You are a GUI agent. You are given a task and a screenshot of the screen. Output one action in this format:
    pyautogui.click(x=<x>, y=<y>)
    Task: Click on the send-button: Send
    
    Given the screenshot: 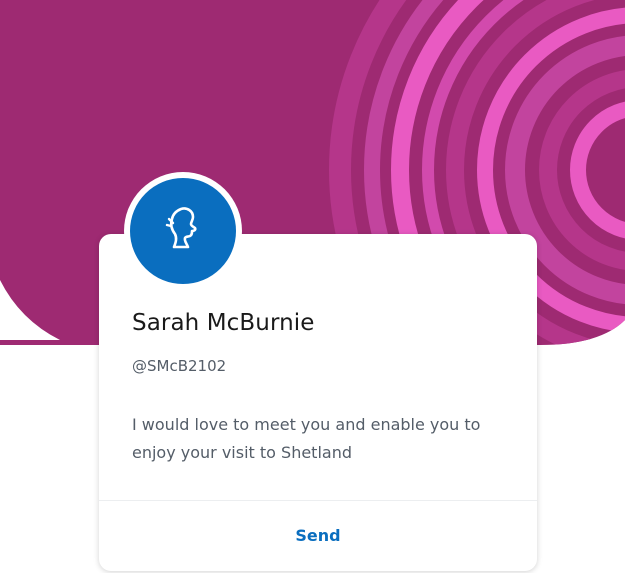 What is the action you would take?
    pyautogui.click(x=318, y=535)
    